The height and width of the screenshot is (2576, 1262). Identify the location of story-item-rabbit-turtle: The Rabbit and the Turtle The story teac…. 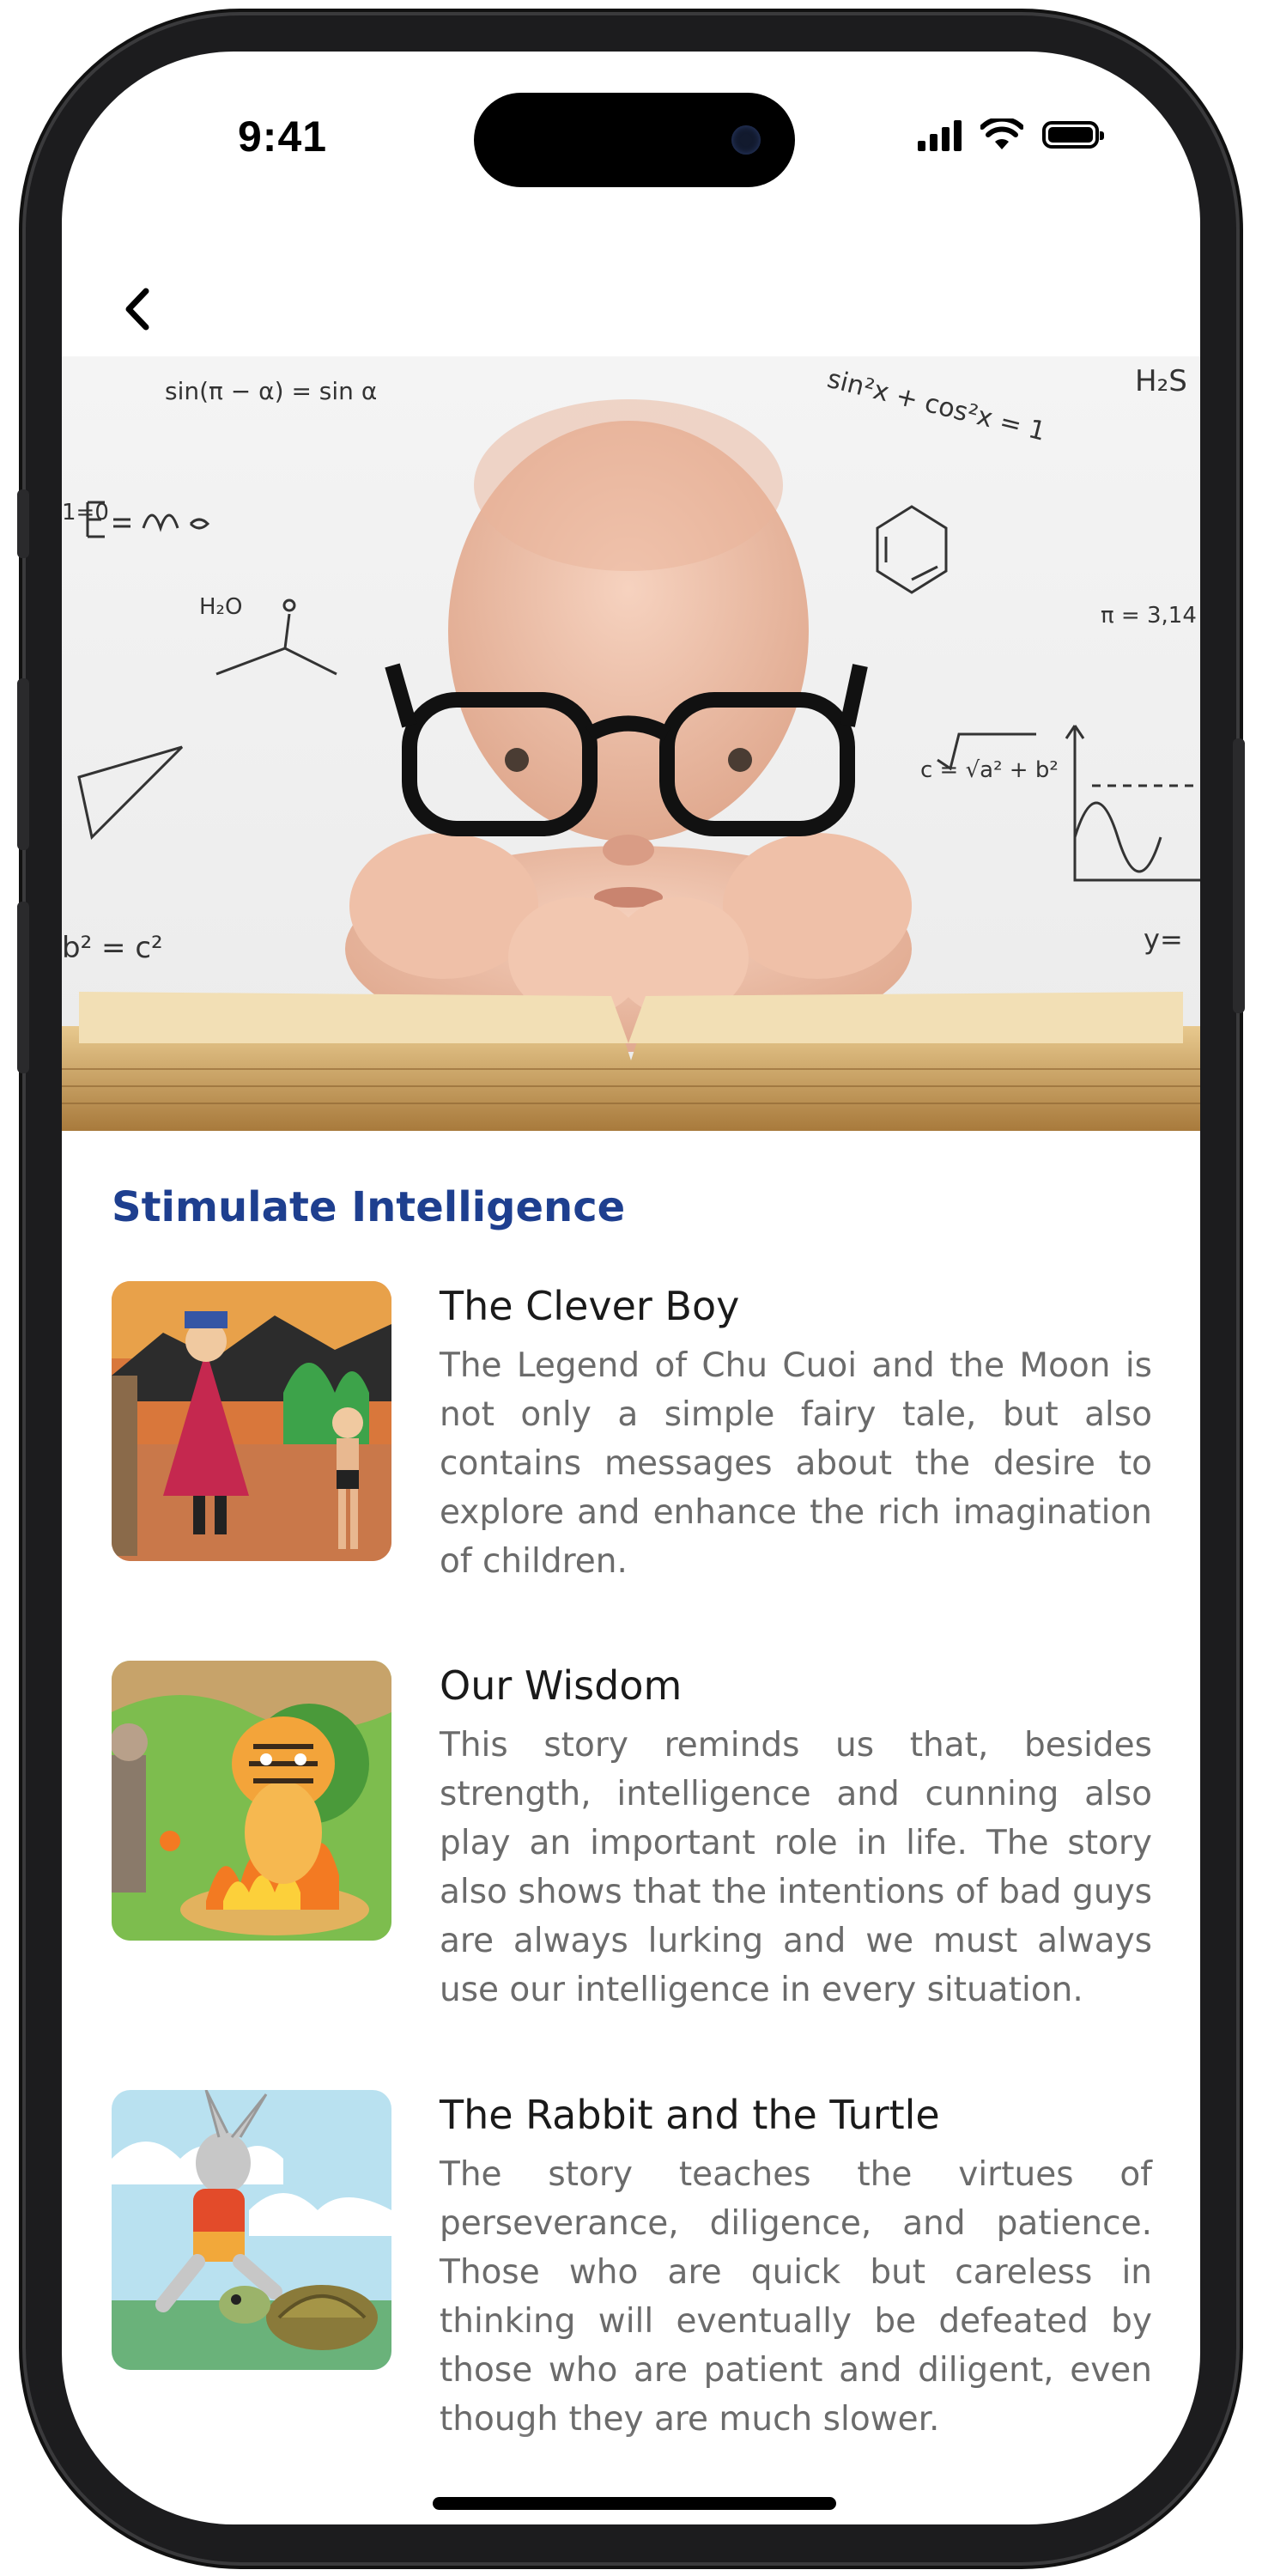
(632, 2267).